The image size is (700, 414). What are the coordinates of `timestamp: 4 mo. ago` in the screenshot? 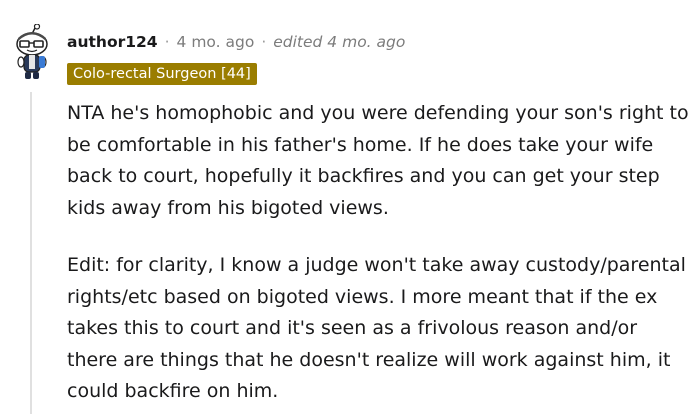 It's located at (216, 42).